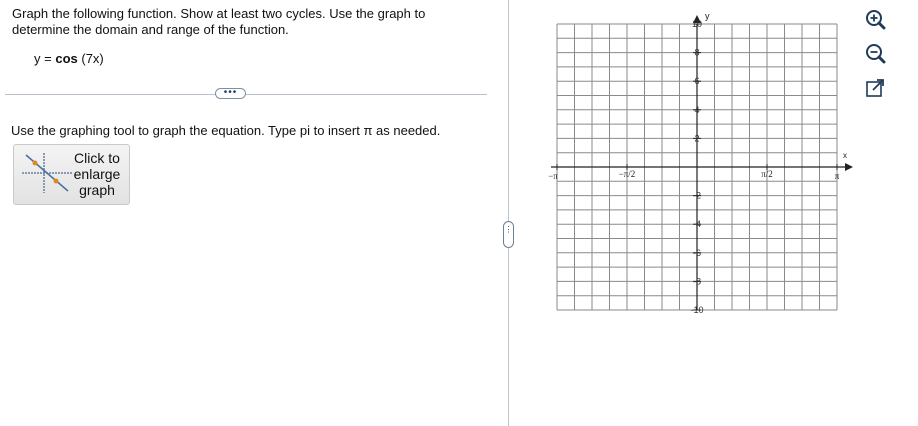 This screenshot has height=426, width=918. Describe the element at coordinates (707, 16) in the screenshot. I see `y-axis-label: y` at that location.